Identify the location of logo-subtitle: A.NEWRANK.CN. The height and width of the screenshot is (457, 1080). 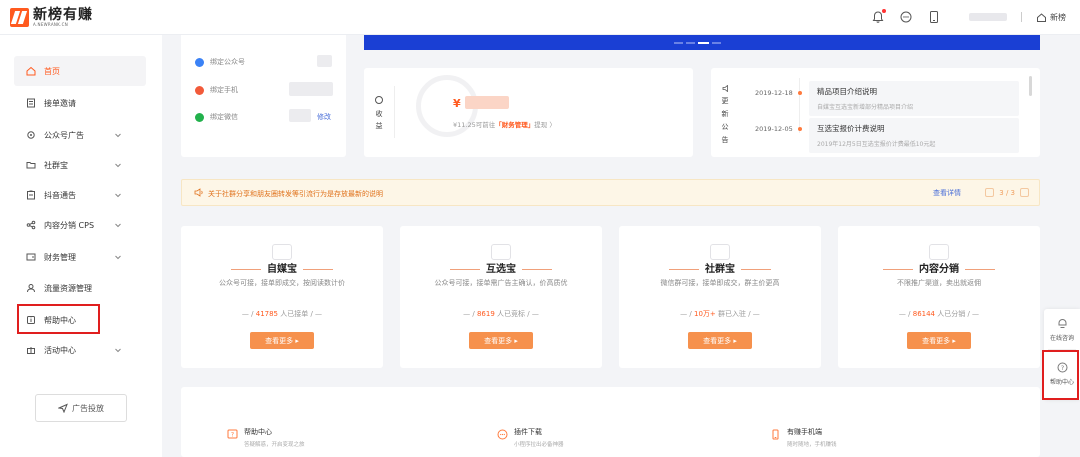
(51, 24).